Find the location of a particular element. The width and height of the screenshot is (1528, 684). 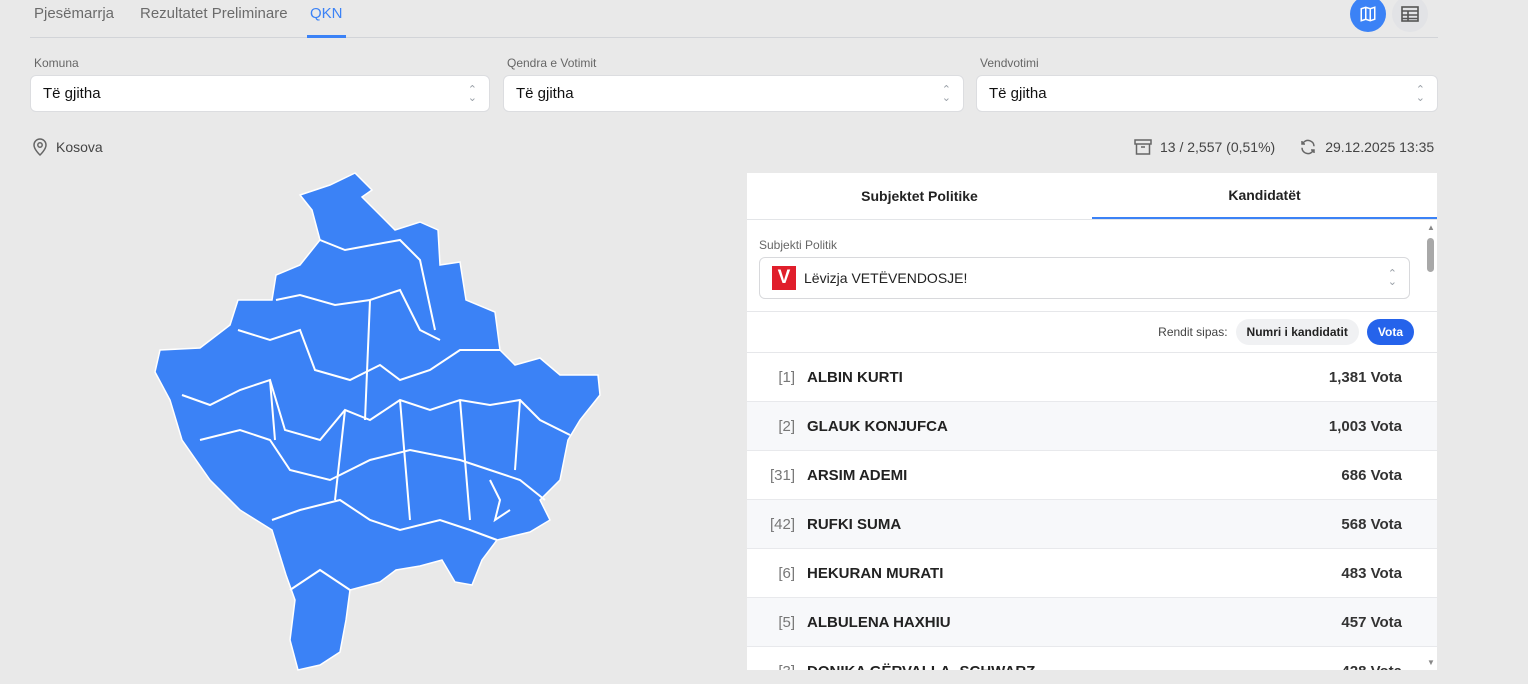

tab-qkn: QKN is located at coordinates (326, 21).